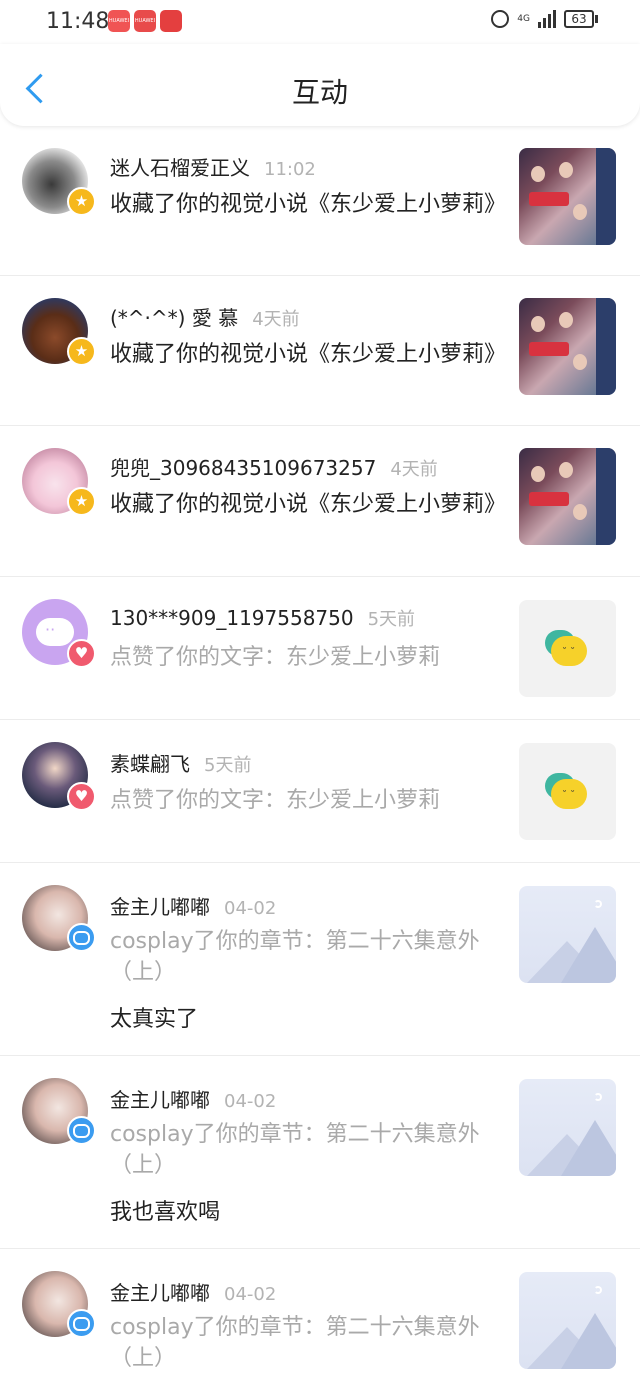  Describe the element at coordinates (180, 168) in the screenshot. I see `user-name: 迷人石榴爱正义` at that location.